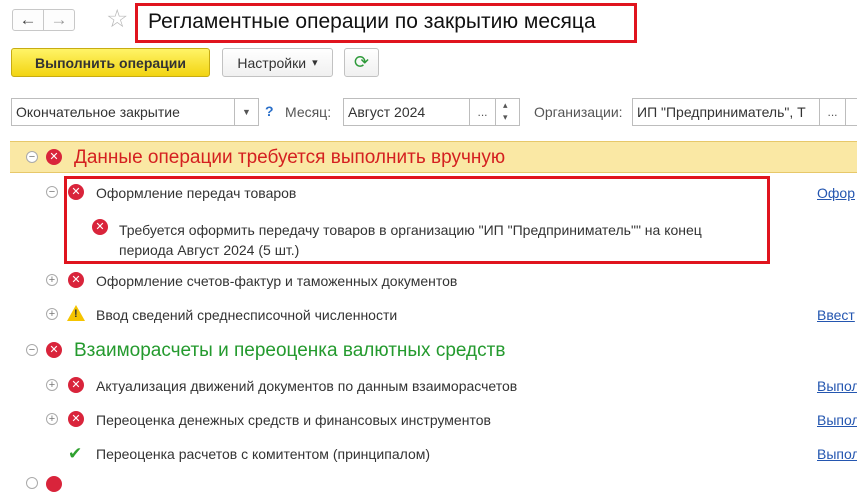 This screenshot has height=492, width=857. What do you see at coordinates (75, 453) in the screenshot?
I see `check-icon: ✔` at bounding box center [75, 453].